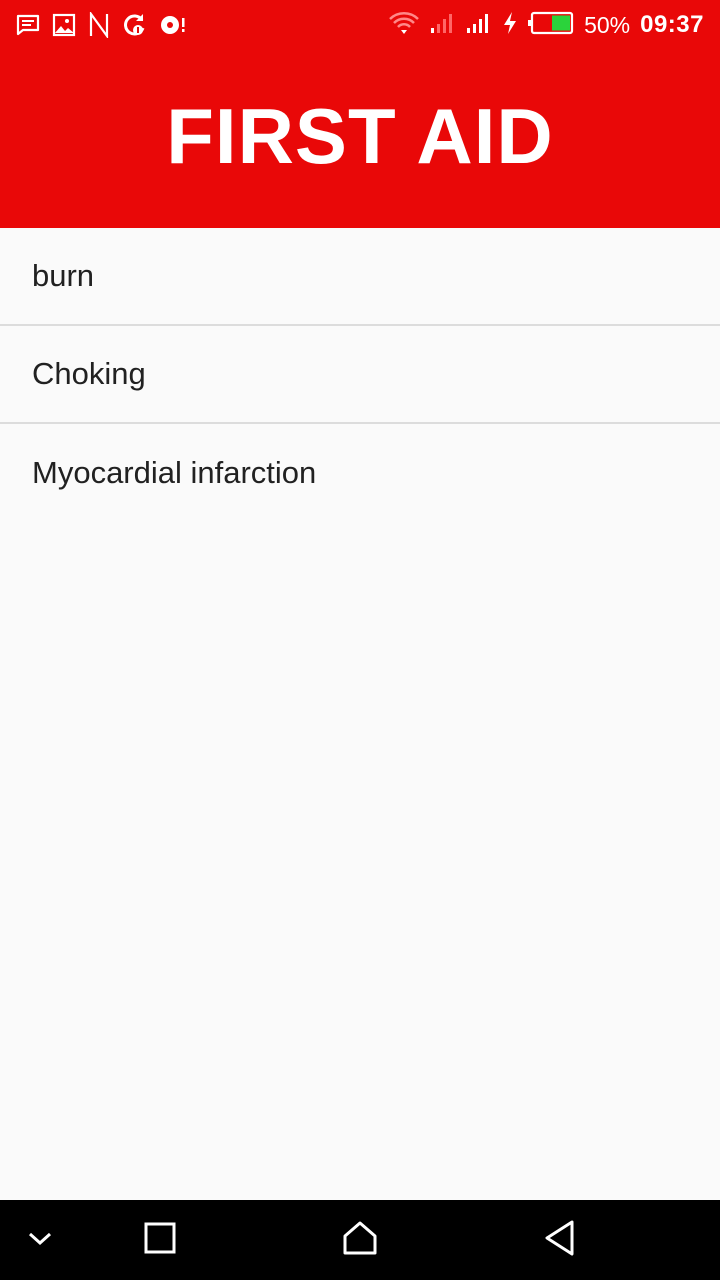 The width and height of the screenshot is (720, 1280). I want to click on back-icon, so click(560, 1240).